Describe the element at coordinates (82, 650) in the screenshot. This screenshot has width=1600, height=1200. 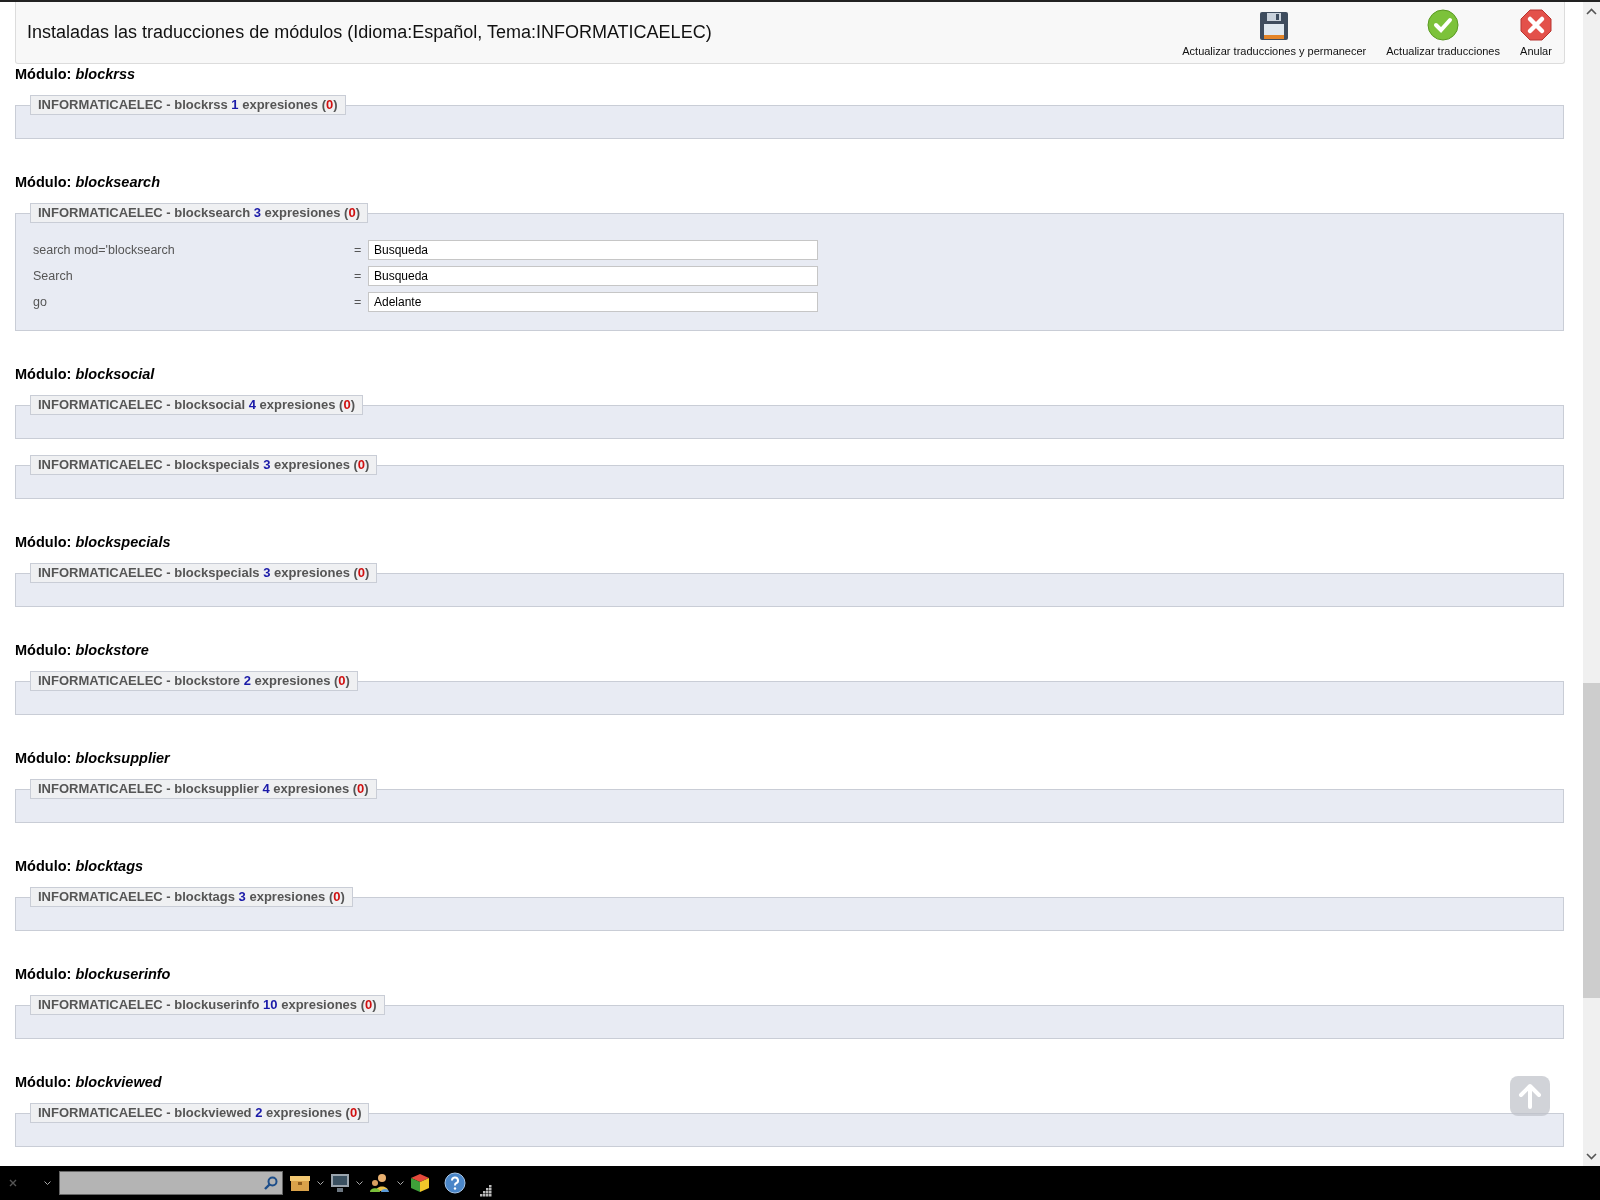
I see `module-heading: Módulo: blockstore` at that location.